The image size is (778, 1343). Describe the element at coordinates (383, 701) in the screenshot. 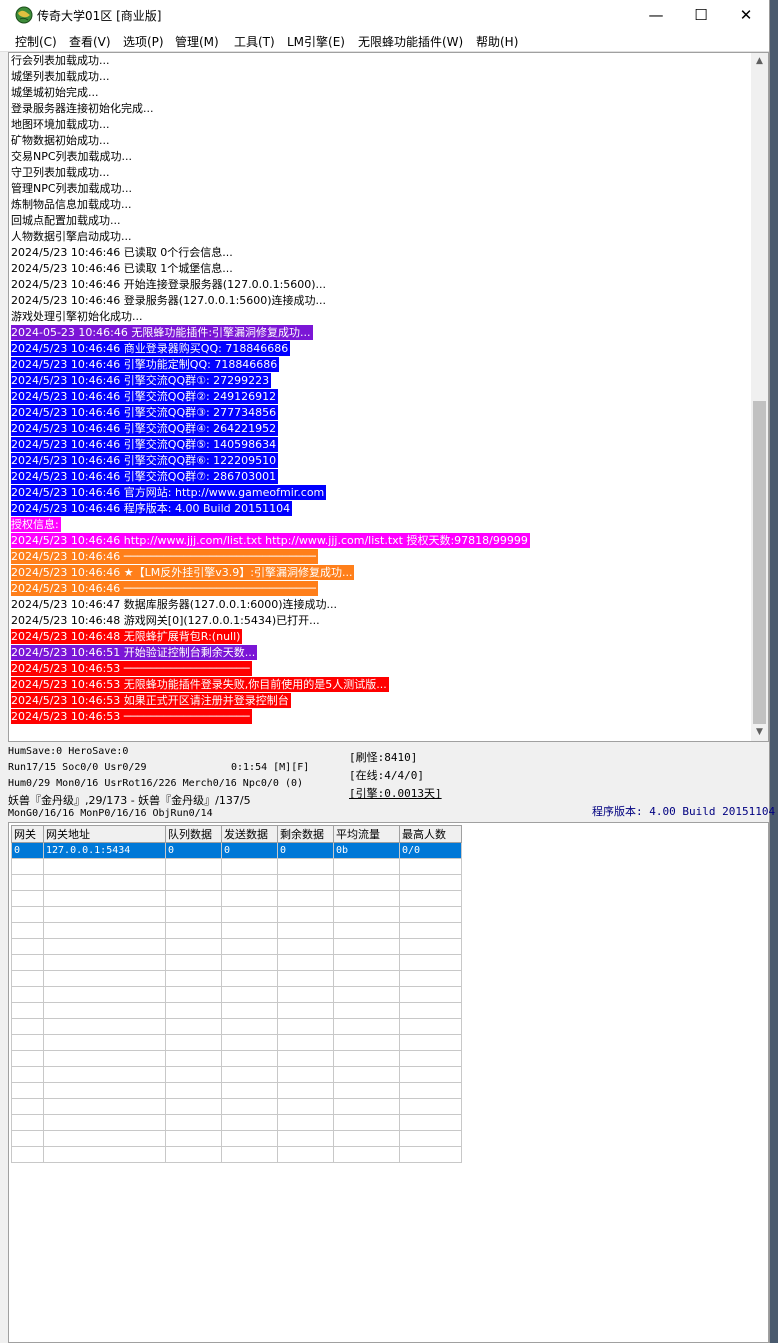

I see `log-line: 2024/5/23 10:46:53 如果正式开区请注册并登录控制台` at that location.